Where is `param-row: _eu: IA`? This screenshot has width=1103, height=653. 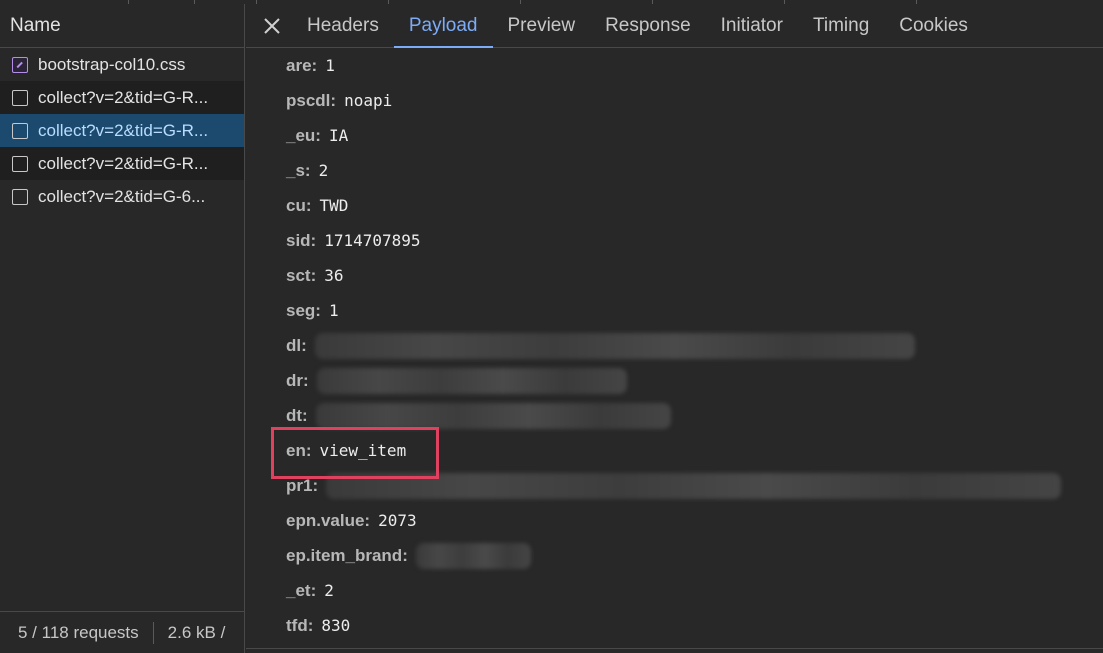 param-row: _eu: IA is located at coordinates (694, 135).